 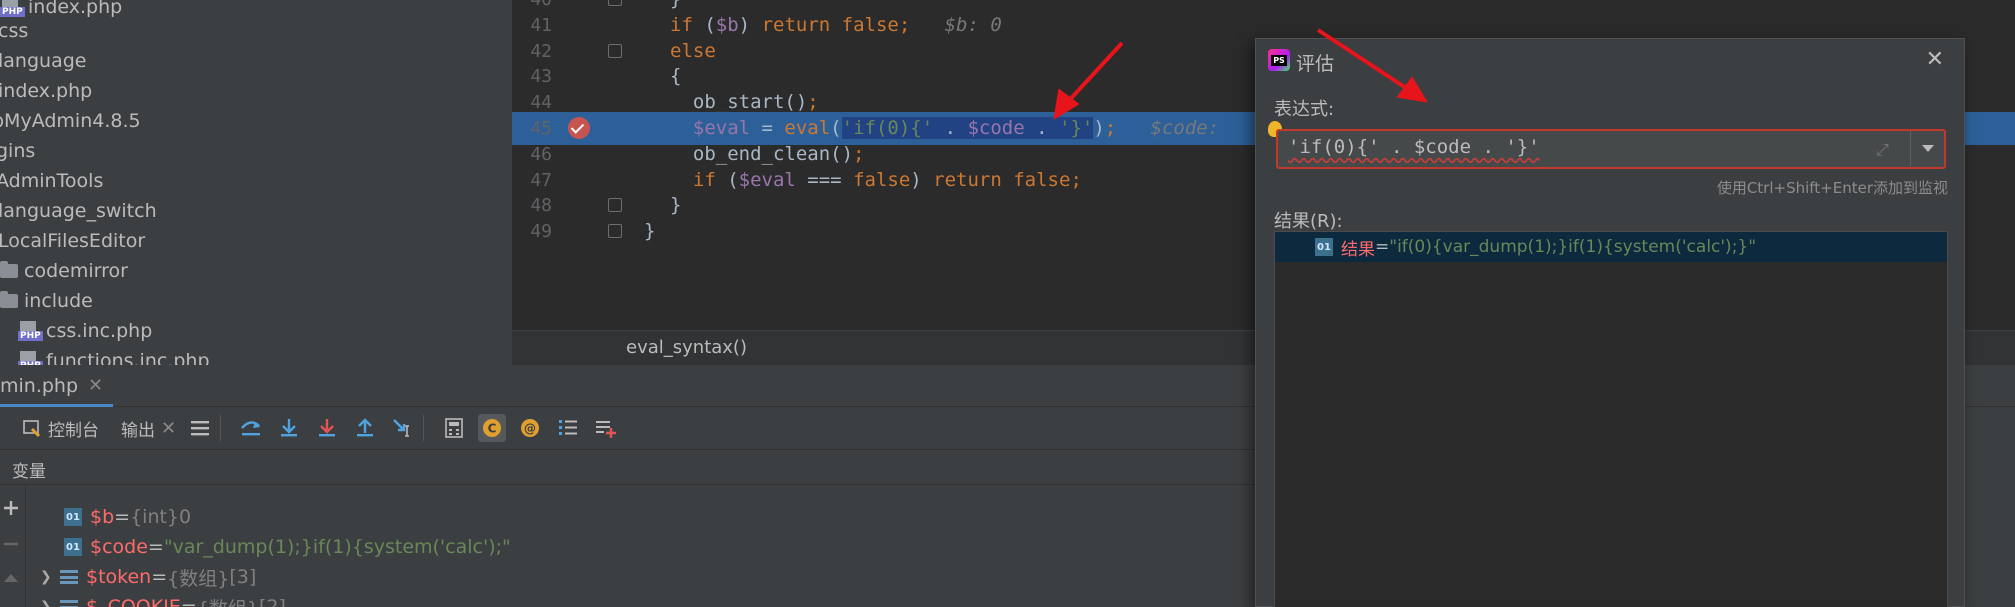 What do you see at coordinates (606, 428) in the screenshot?
I see `add-watch-icon` at bounding box center [606, 428].